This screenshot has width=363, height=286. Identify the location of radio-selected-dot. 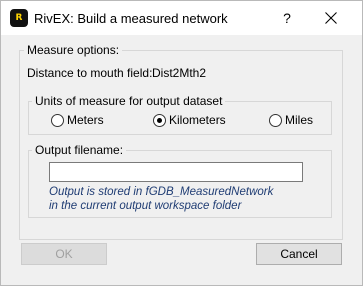
(159, 120).